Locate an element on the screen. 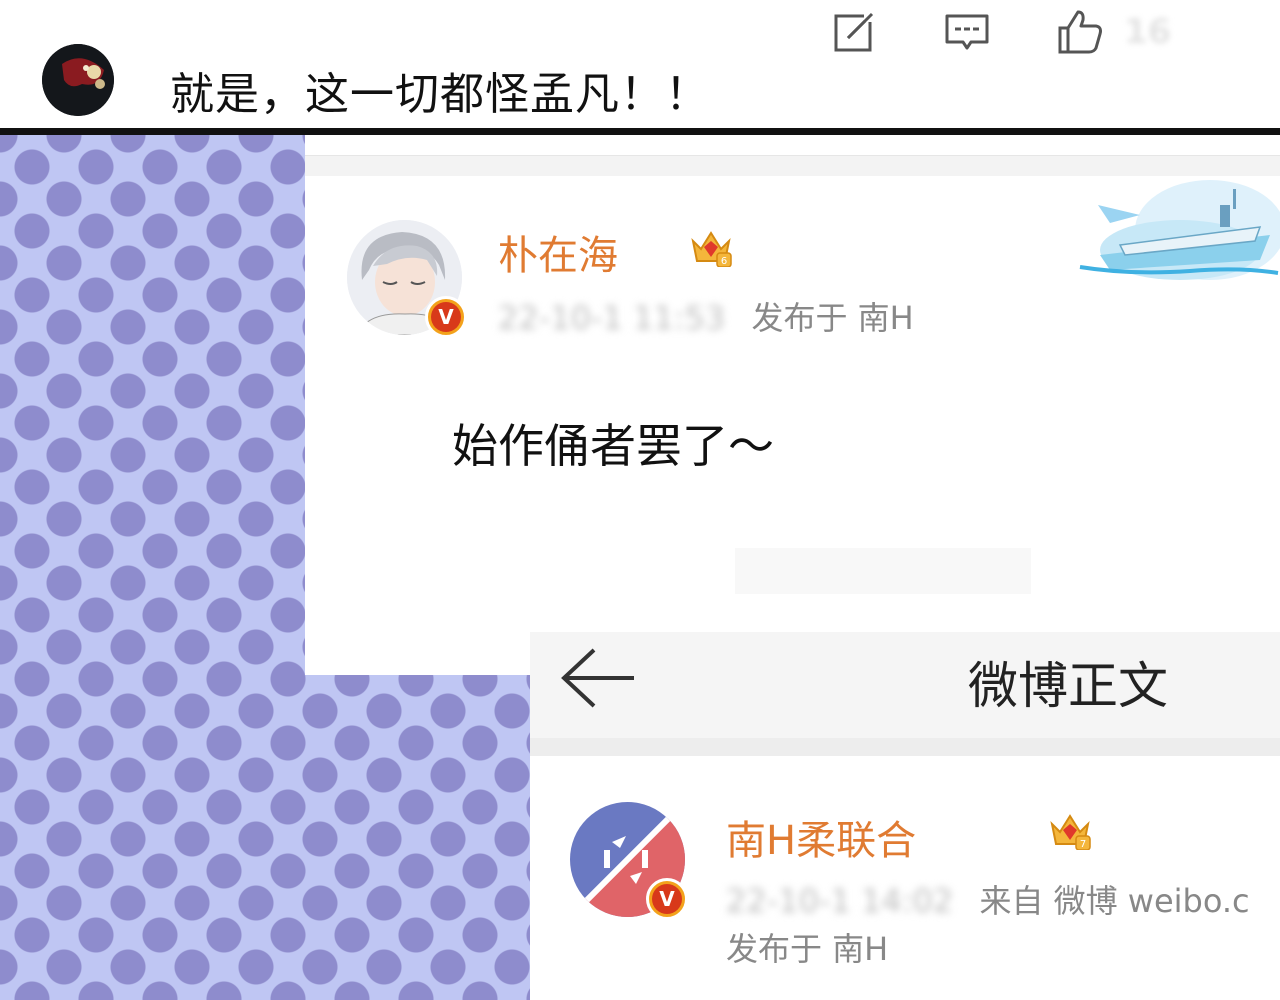 The width and height of the screenshot is (1280, 1000). vip-crown-icon: 6 is located at coordinates (711, 249).